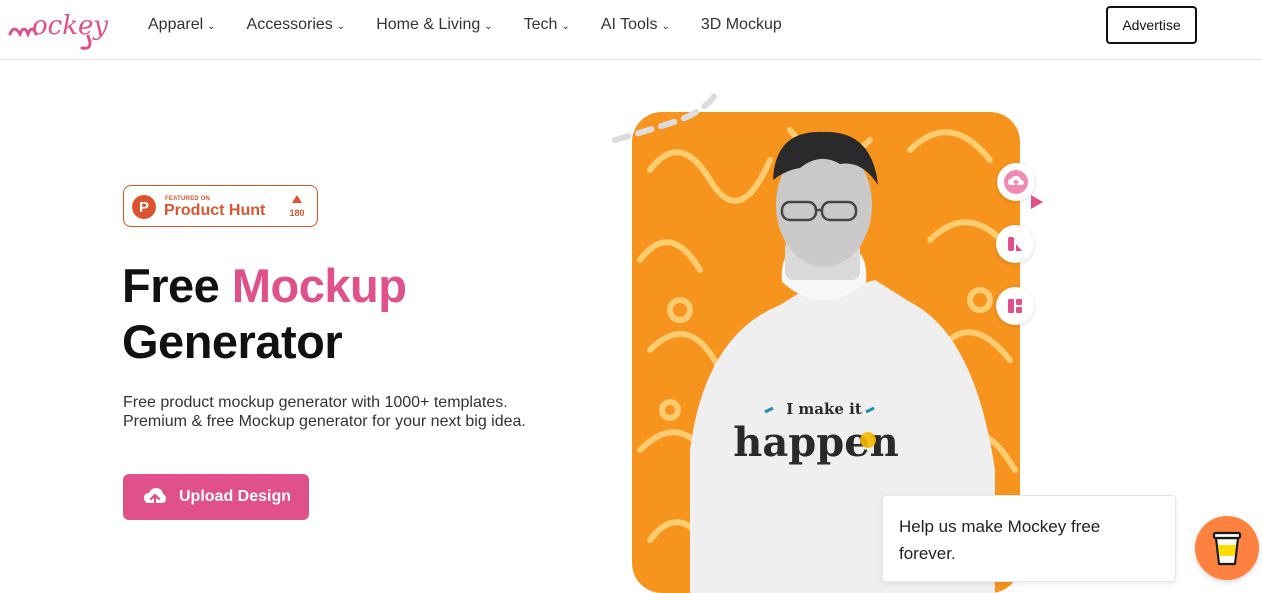  I want to click on upvote-arrow-icon, so click(297, 199).